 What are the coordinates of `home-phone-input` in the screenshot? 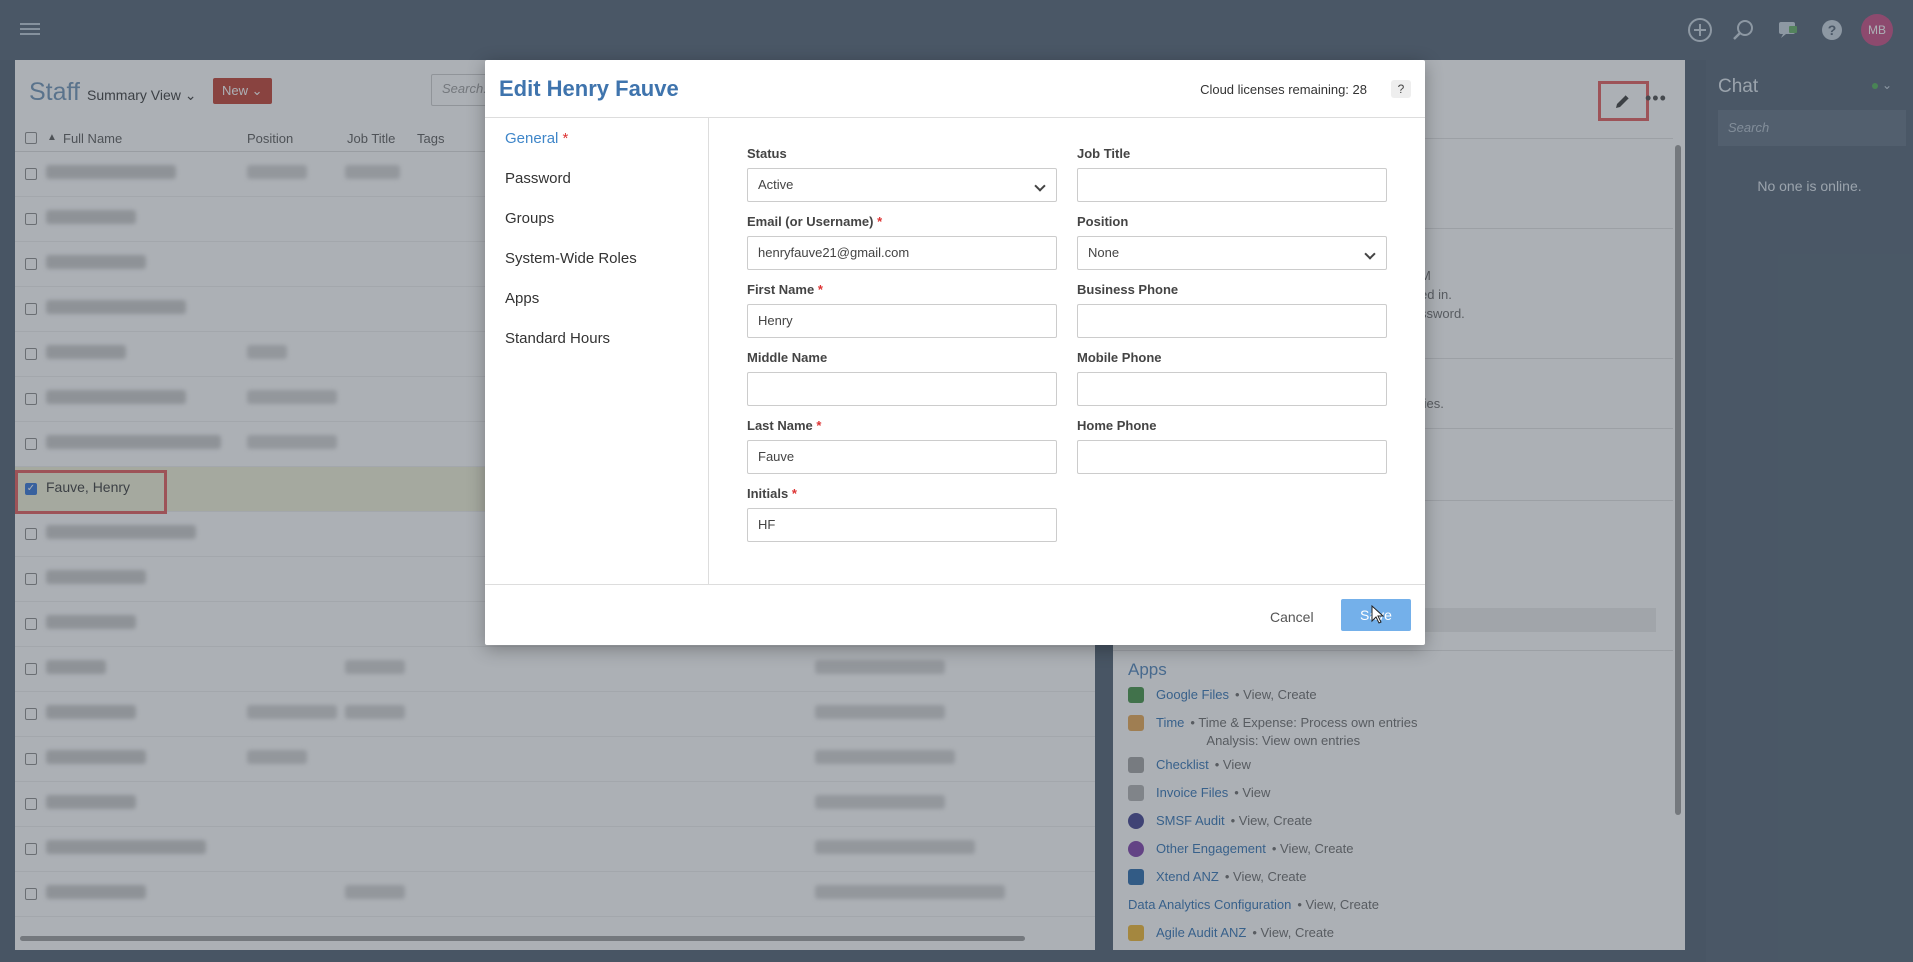 It's located at (1232, 457).